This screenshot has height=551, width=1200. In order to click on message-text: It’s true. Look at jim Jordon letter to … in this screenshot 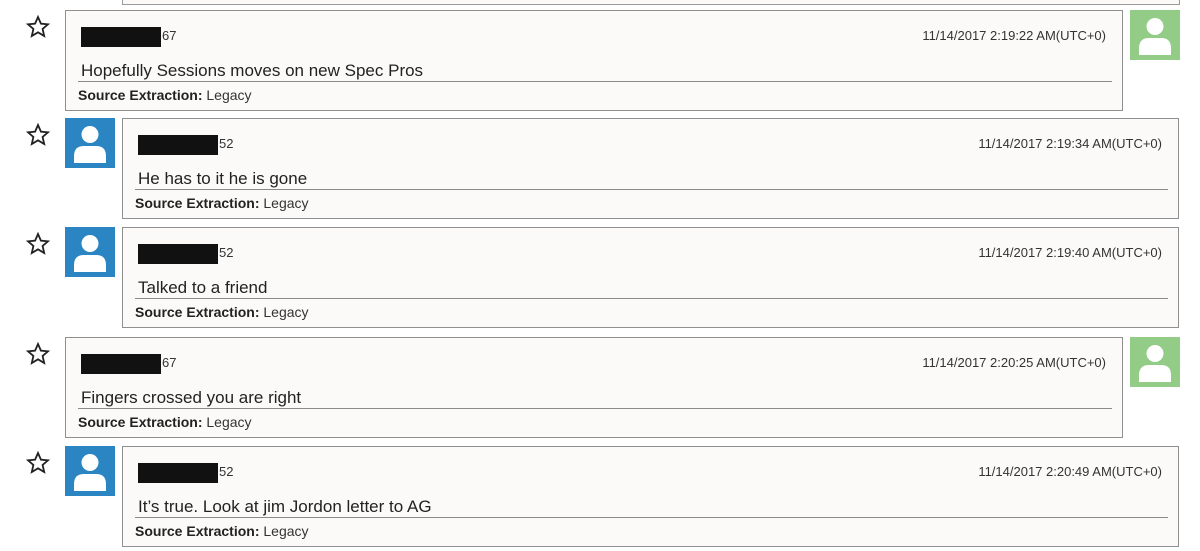, I will do `click(285, 506)`.